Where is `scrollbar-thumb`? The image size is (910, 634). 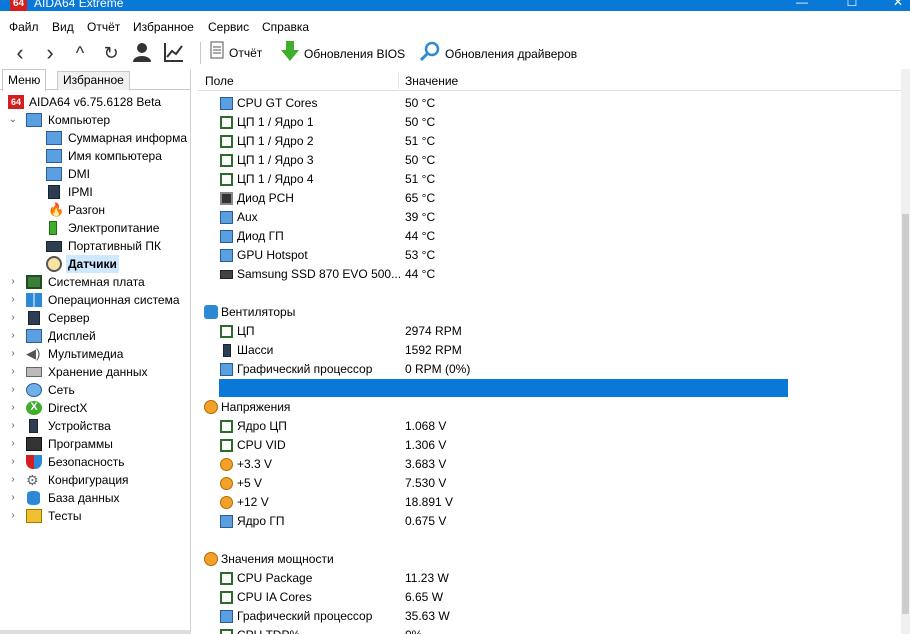 scrollbar-thumb is located at coordinates (905, 414).